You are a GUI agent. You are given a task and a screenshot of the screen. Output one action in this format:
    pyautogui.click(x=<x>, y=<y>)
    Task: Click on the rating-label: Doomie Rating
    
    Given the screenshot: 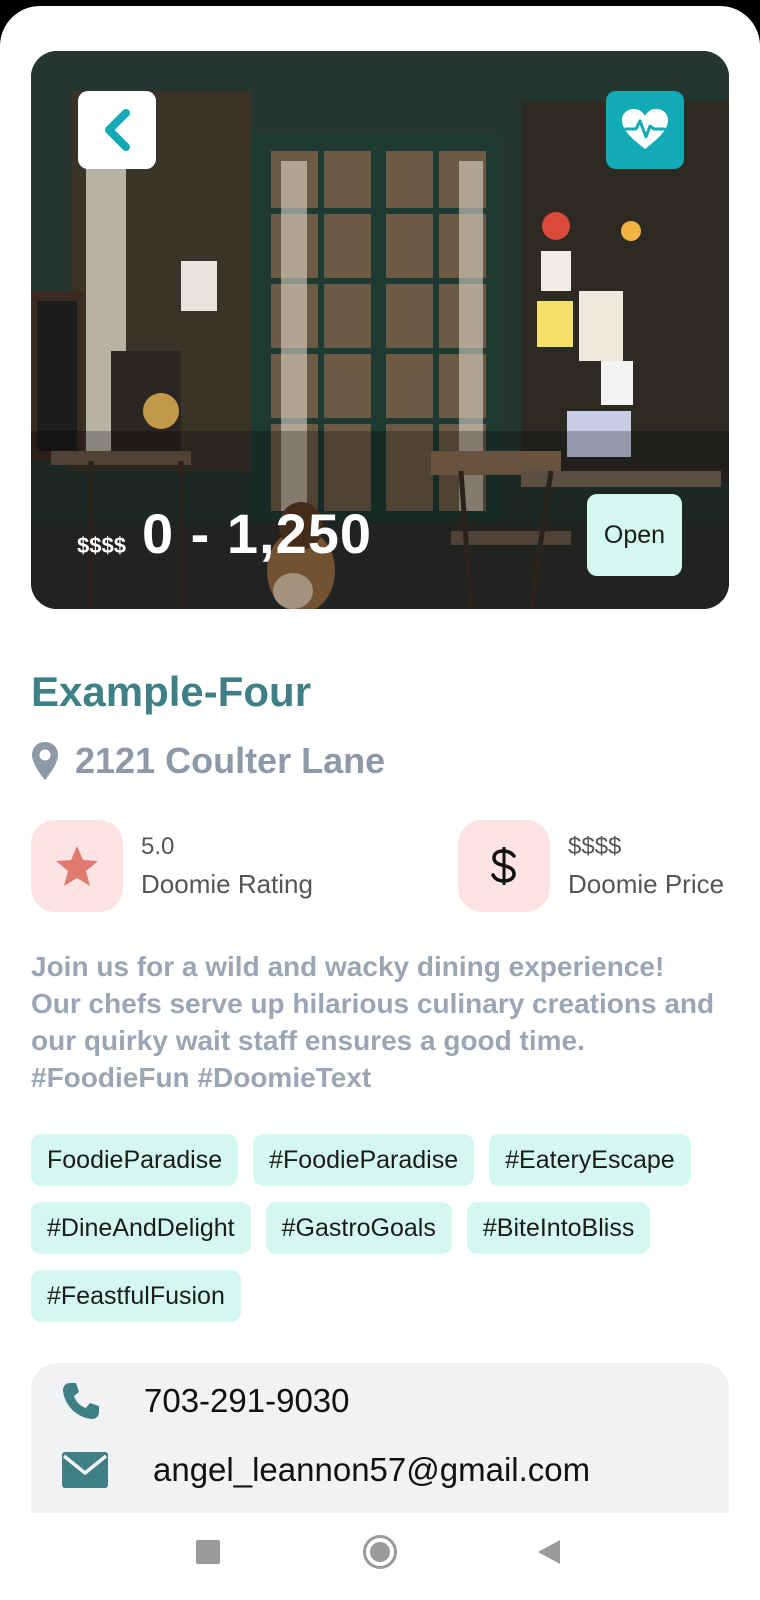 What is the action you would take?
    pyautogui.click(x=227, y=883)
    